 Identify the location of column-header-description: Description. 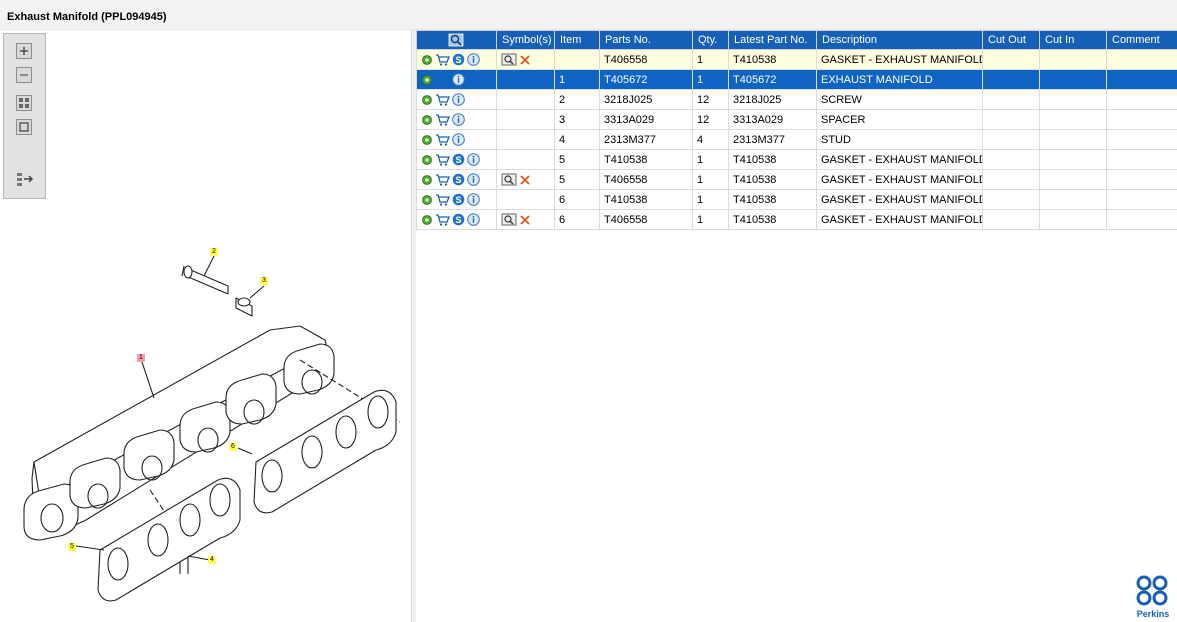
(899, 40).